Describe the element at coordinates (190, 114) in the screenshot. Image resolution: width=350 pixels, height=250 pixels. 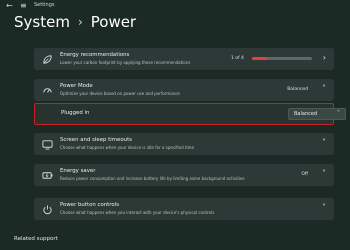
I see `plugged-in-row: Plugged in Balanced ˅` at that location.